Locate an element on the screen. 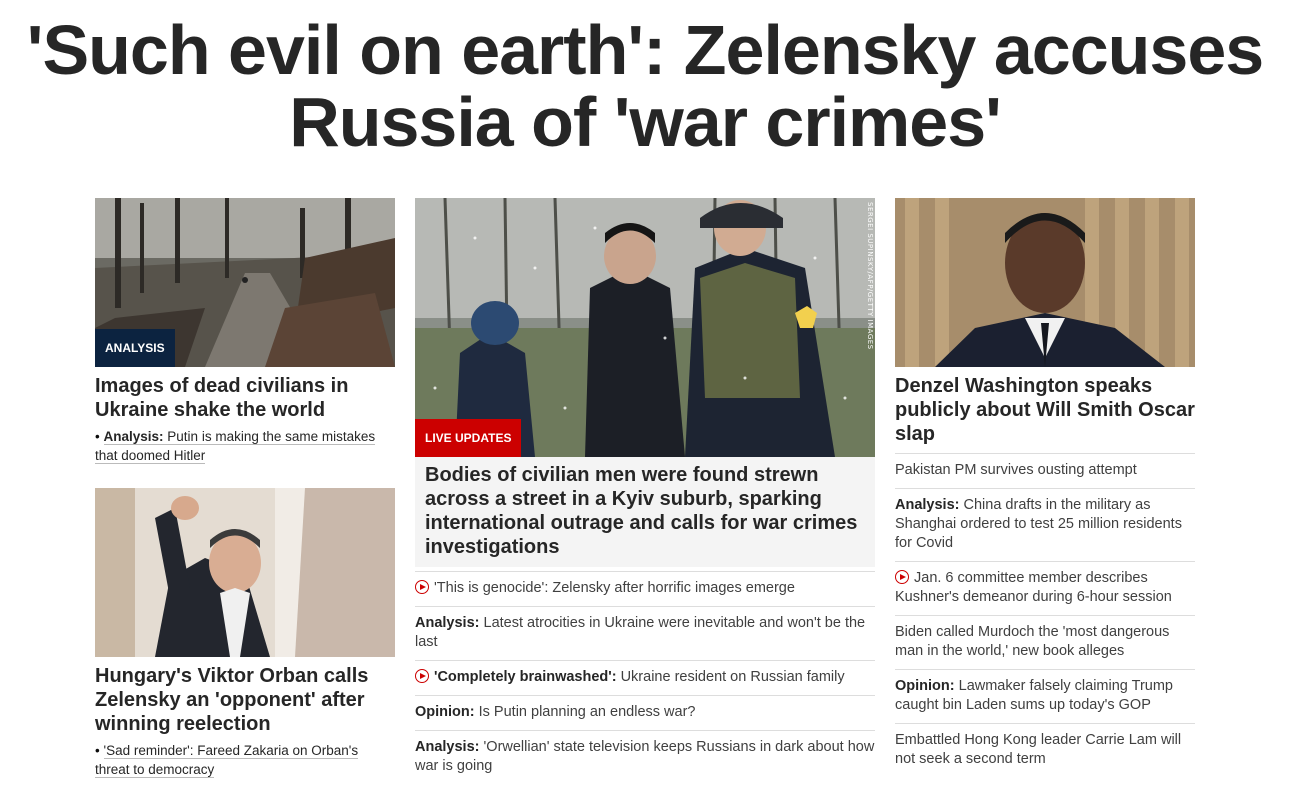 This screenshot has height=812, width=1290. denzel-washington-photo-icon is located at coordinates (1045, 282).